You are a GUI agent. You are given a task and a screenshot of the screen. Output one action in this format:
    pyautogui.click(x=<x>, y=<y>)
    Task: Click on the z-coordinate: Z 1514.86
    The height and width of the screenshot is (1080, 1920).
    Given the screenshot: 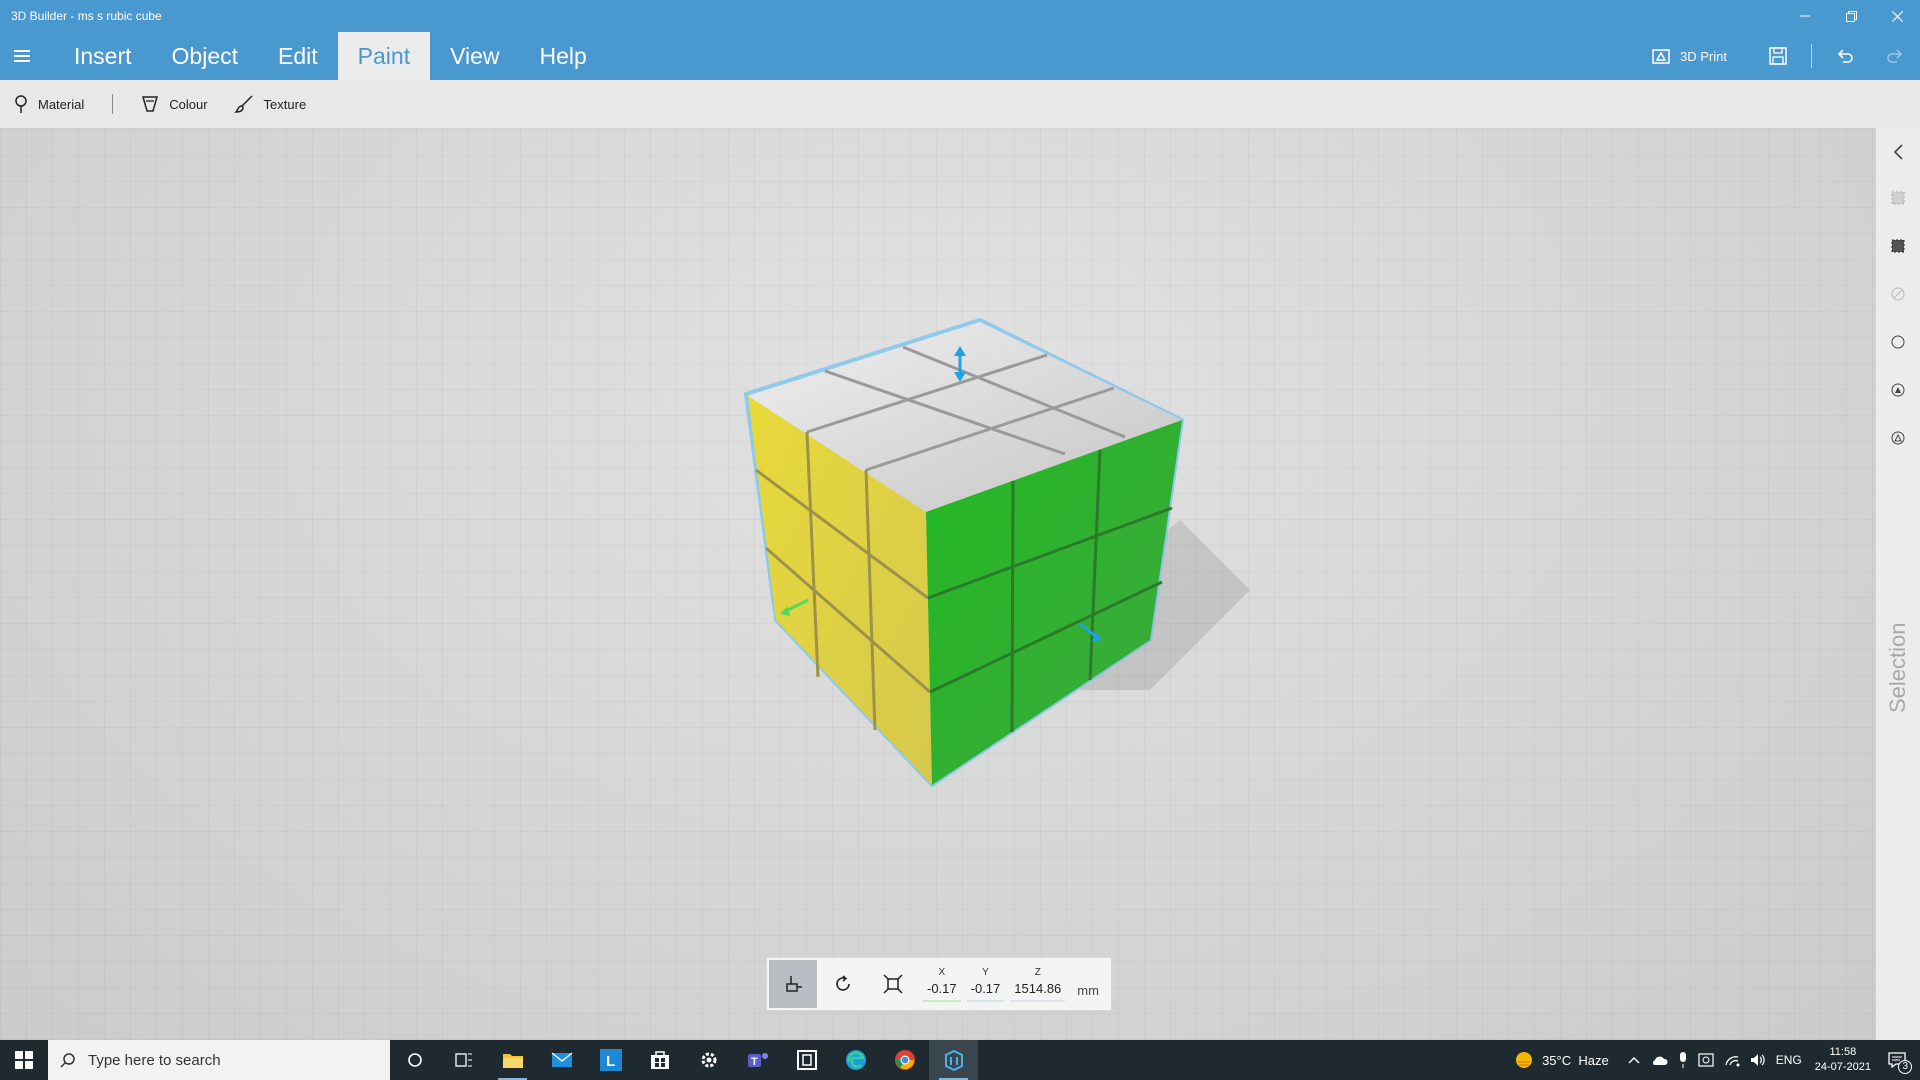 What is the action you would take?
    pyautogui.click(x=1038, y=984)
    